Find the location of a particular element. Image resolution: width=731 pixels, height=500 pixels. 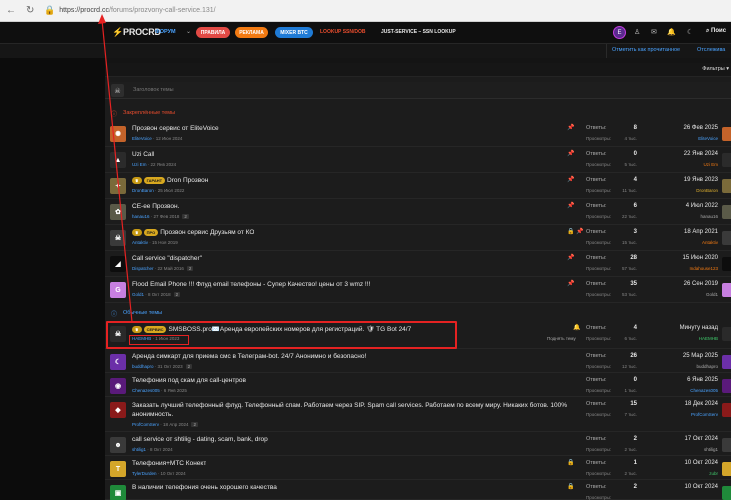

last-post-user: EliteVoice is located at coordinates (708, 138).